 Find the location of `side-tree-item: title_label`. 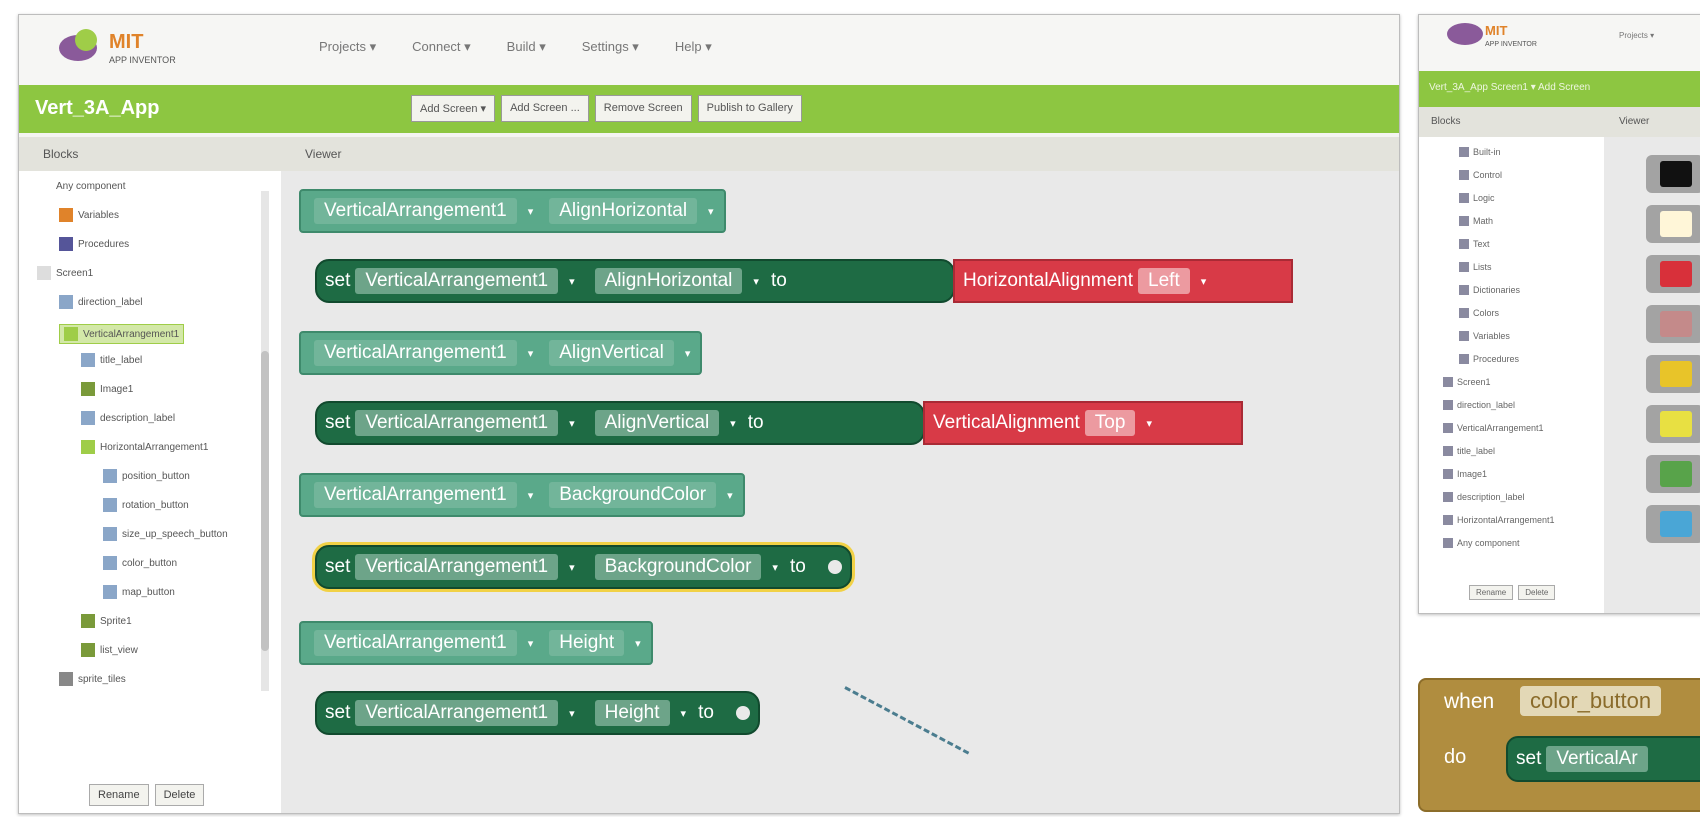

side-tree-item: title_label is located at coordinates (1469, 451).